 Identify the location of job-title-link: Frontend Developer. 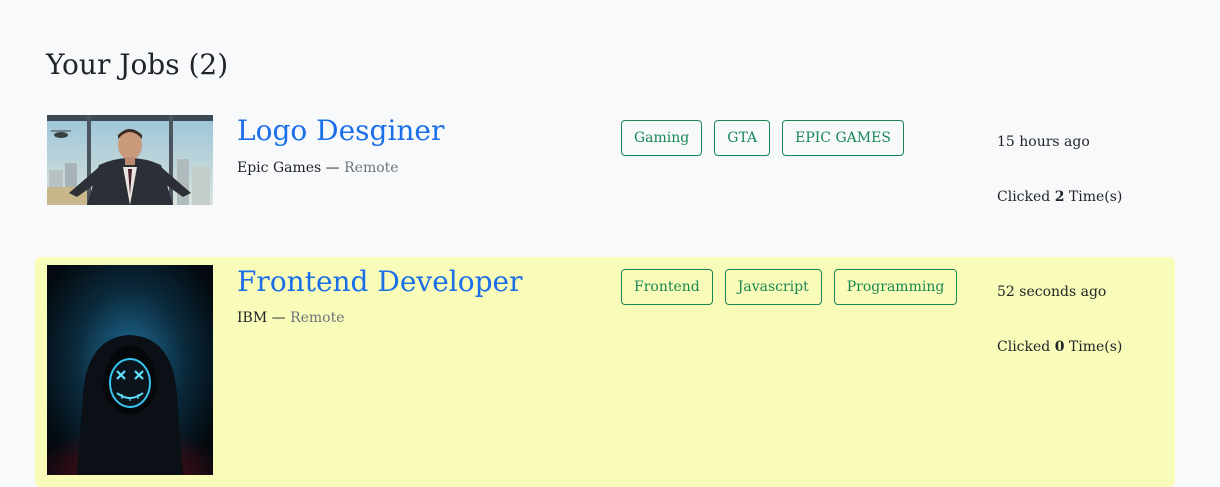
(379, 282).